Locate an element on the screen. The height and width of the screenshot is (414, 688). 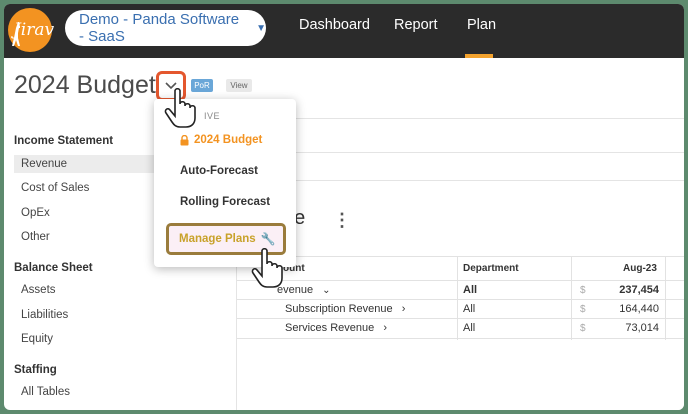
sidebar-item-all-tables: All Tables is located at coordinates (84, 392).